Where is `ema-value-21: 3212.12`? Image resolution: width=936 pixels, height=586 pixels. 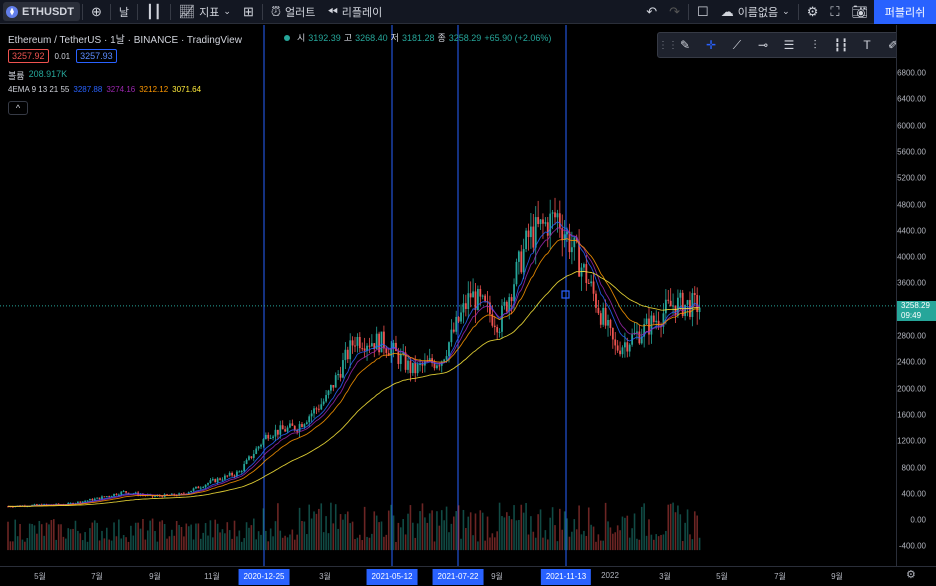
ema-value-21: 3212.12 is located at coordinates (154, 89).